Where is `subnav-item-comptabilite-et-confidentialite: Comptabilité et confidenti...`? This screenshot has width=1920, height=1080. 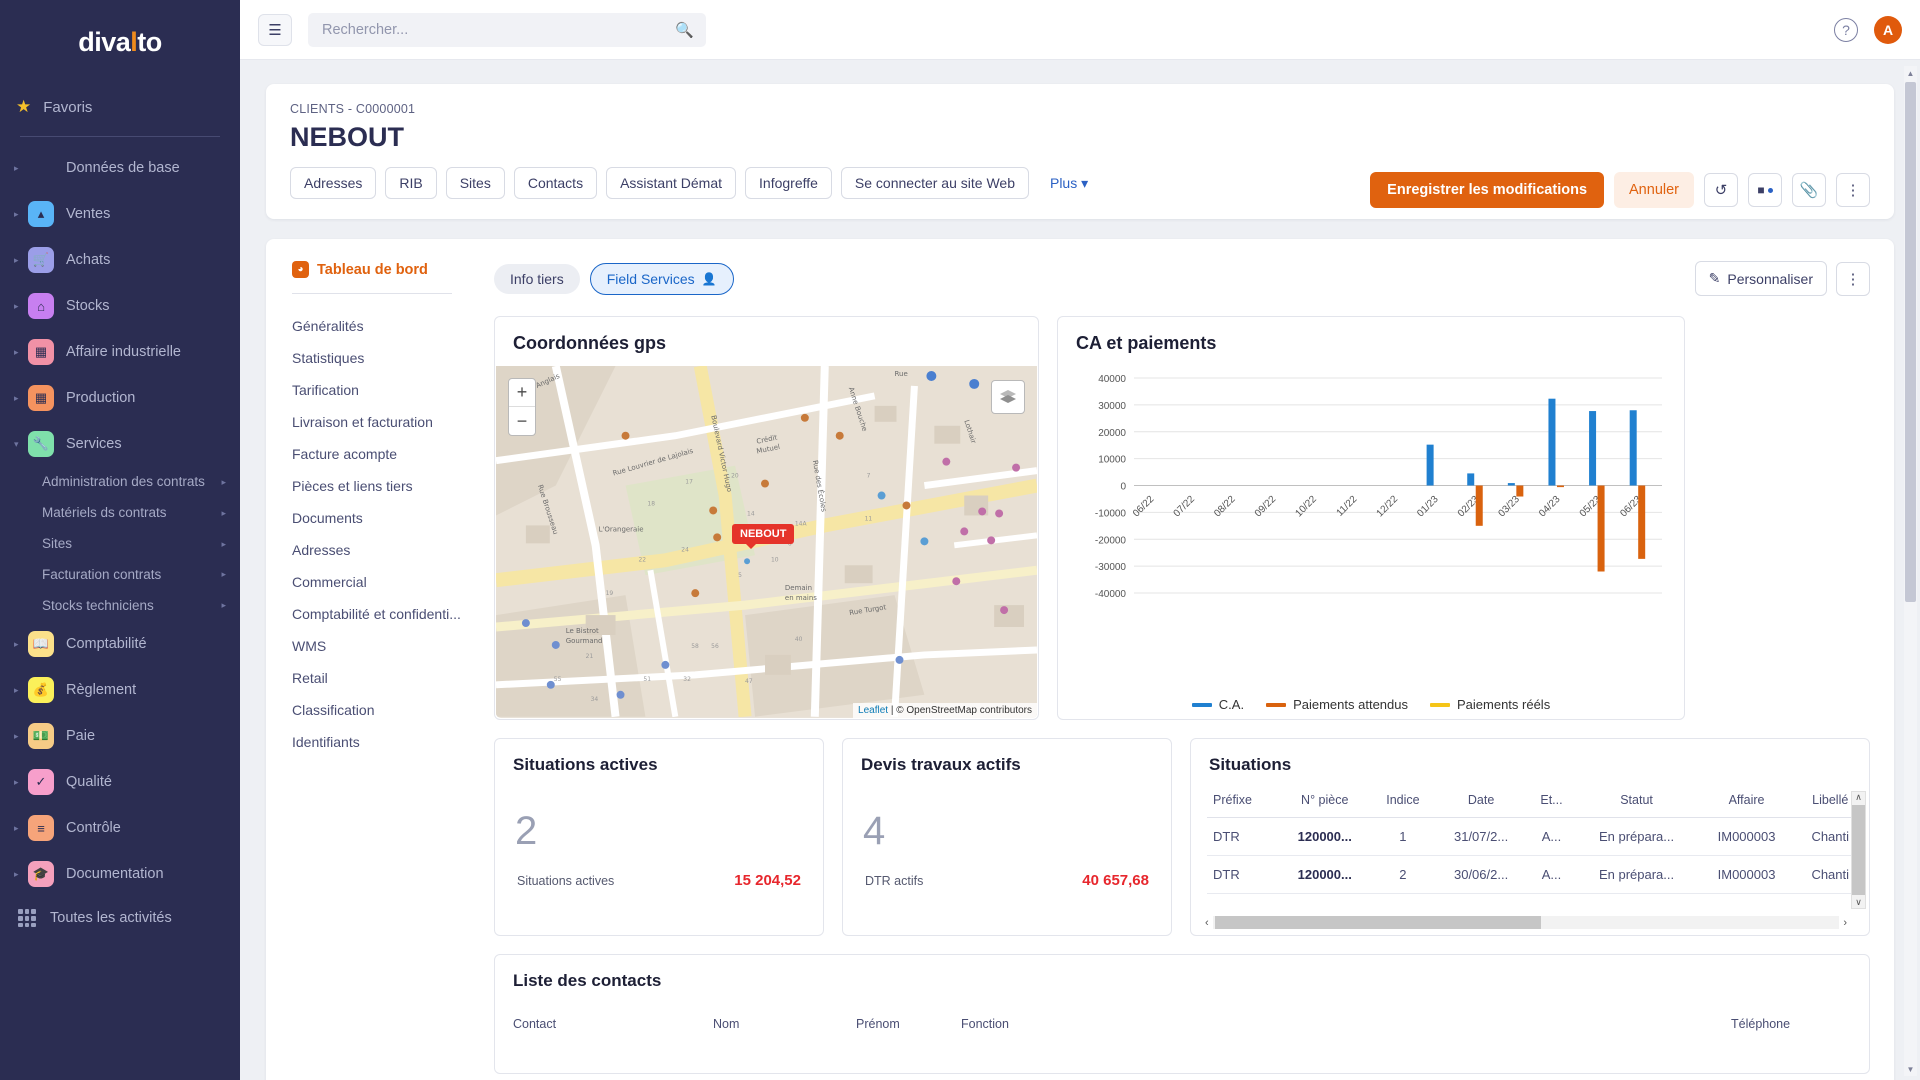 subnav-item-comptabilite-et-confidentialite: Comptabilité et confidenti... is located at coordinates (383, 614).